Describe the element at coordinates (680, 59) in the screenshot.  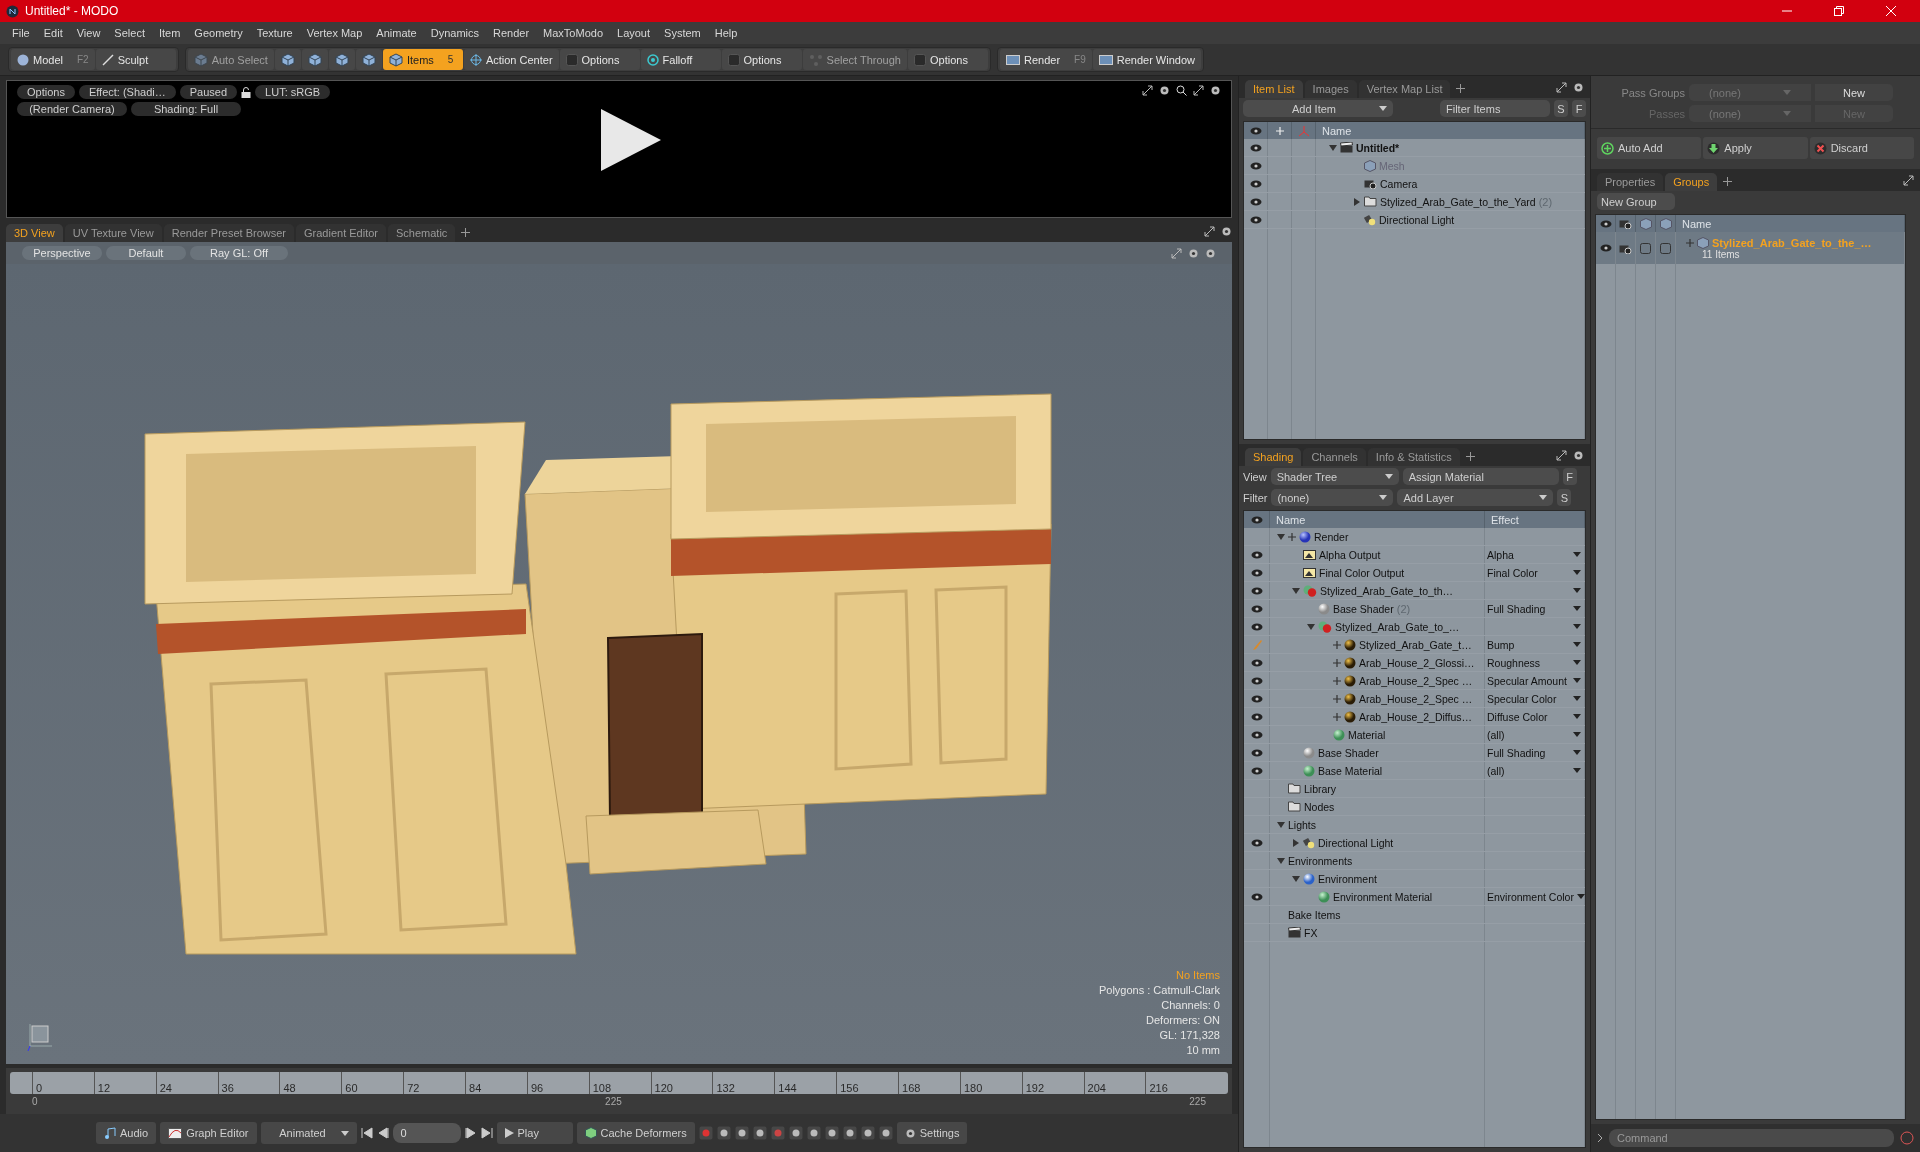
I see `toolbar-button: Falloff` at that location.